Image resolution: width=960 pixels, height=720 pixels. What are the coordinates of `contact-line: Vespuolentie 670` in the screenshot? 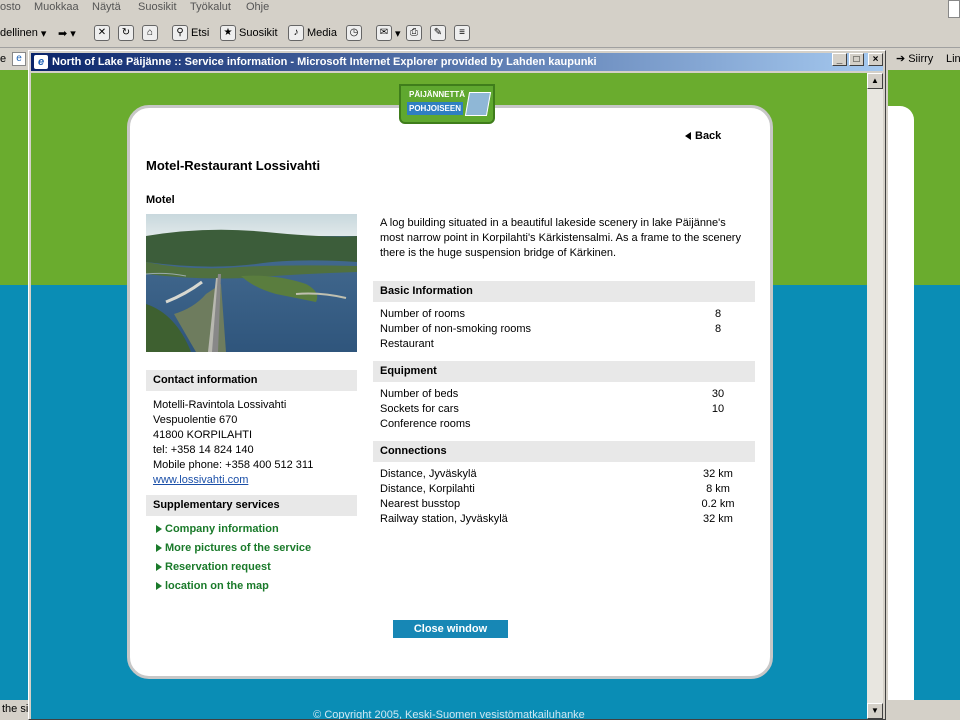 It's located at (195, 420).